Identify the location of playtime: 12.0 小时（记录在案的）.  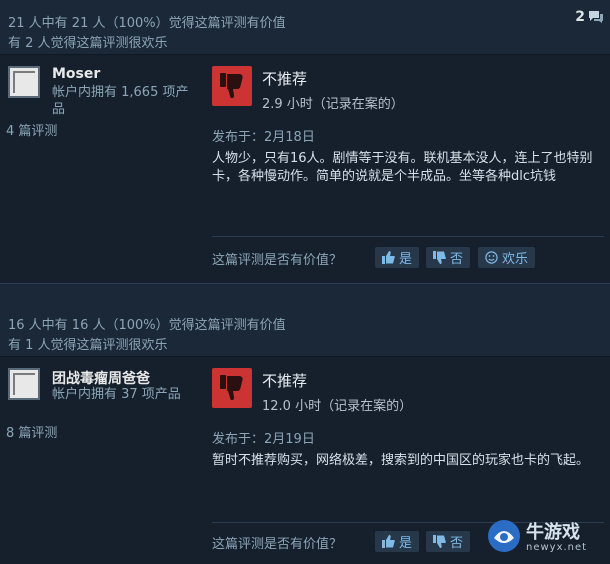
(337, 406).